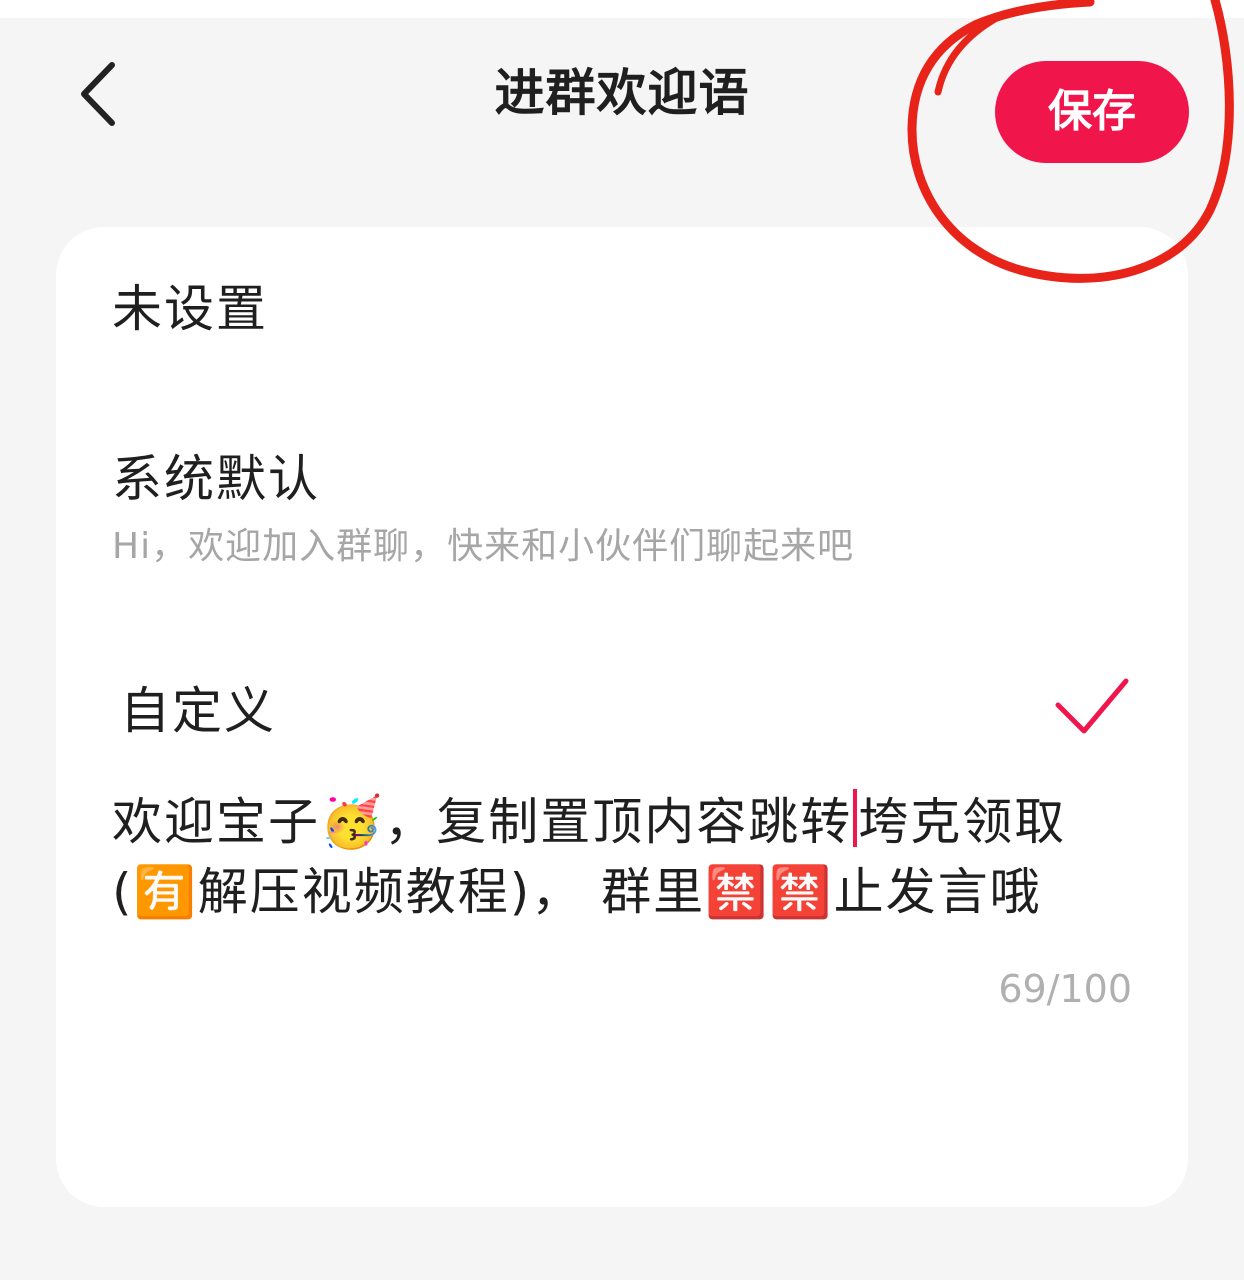 The image size is (1244, 1280). Describe the element at coordinates (1092, 112) in the screenshot. I see `save-button: 保存` at that location.